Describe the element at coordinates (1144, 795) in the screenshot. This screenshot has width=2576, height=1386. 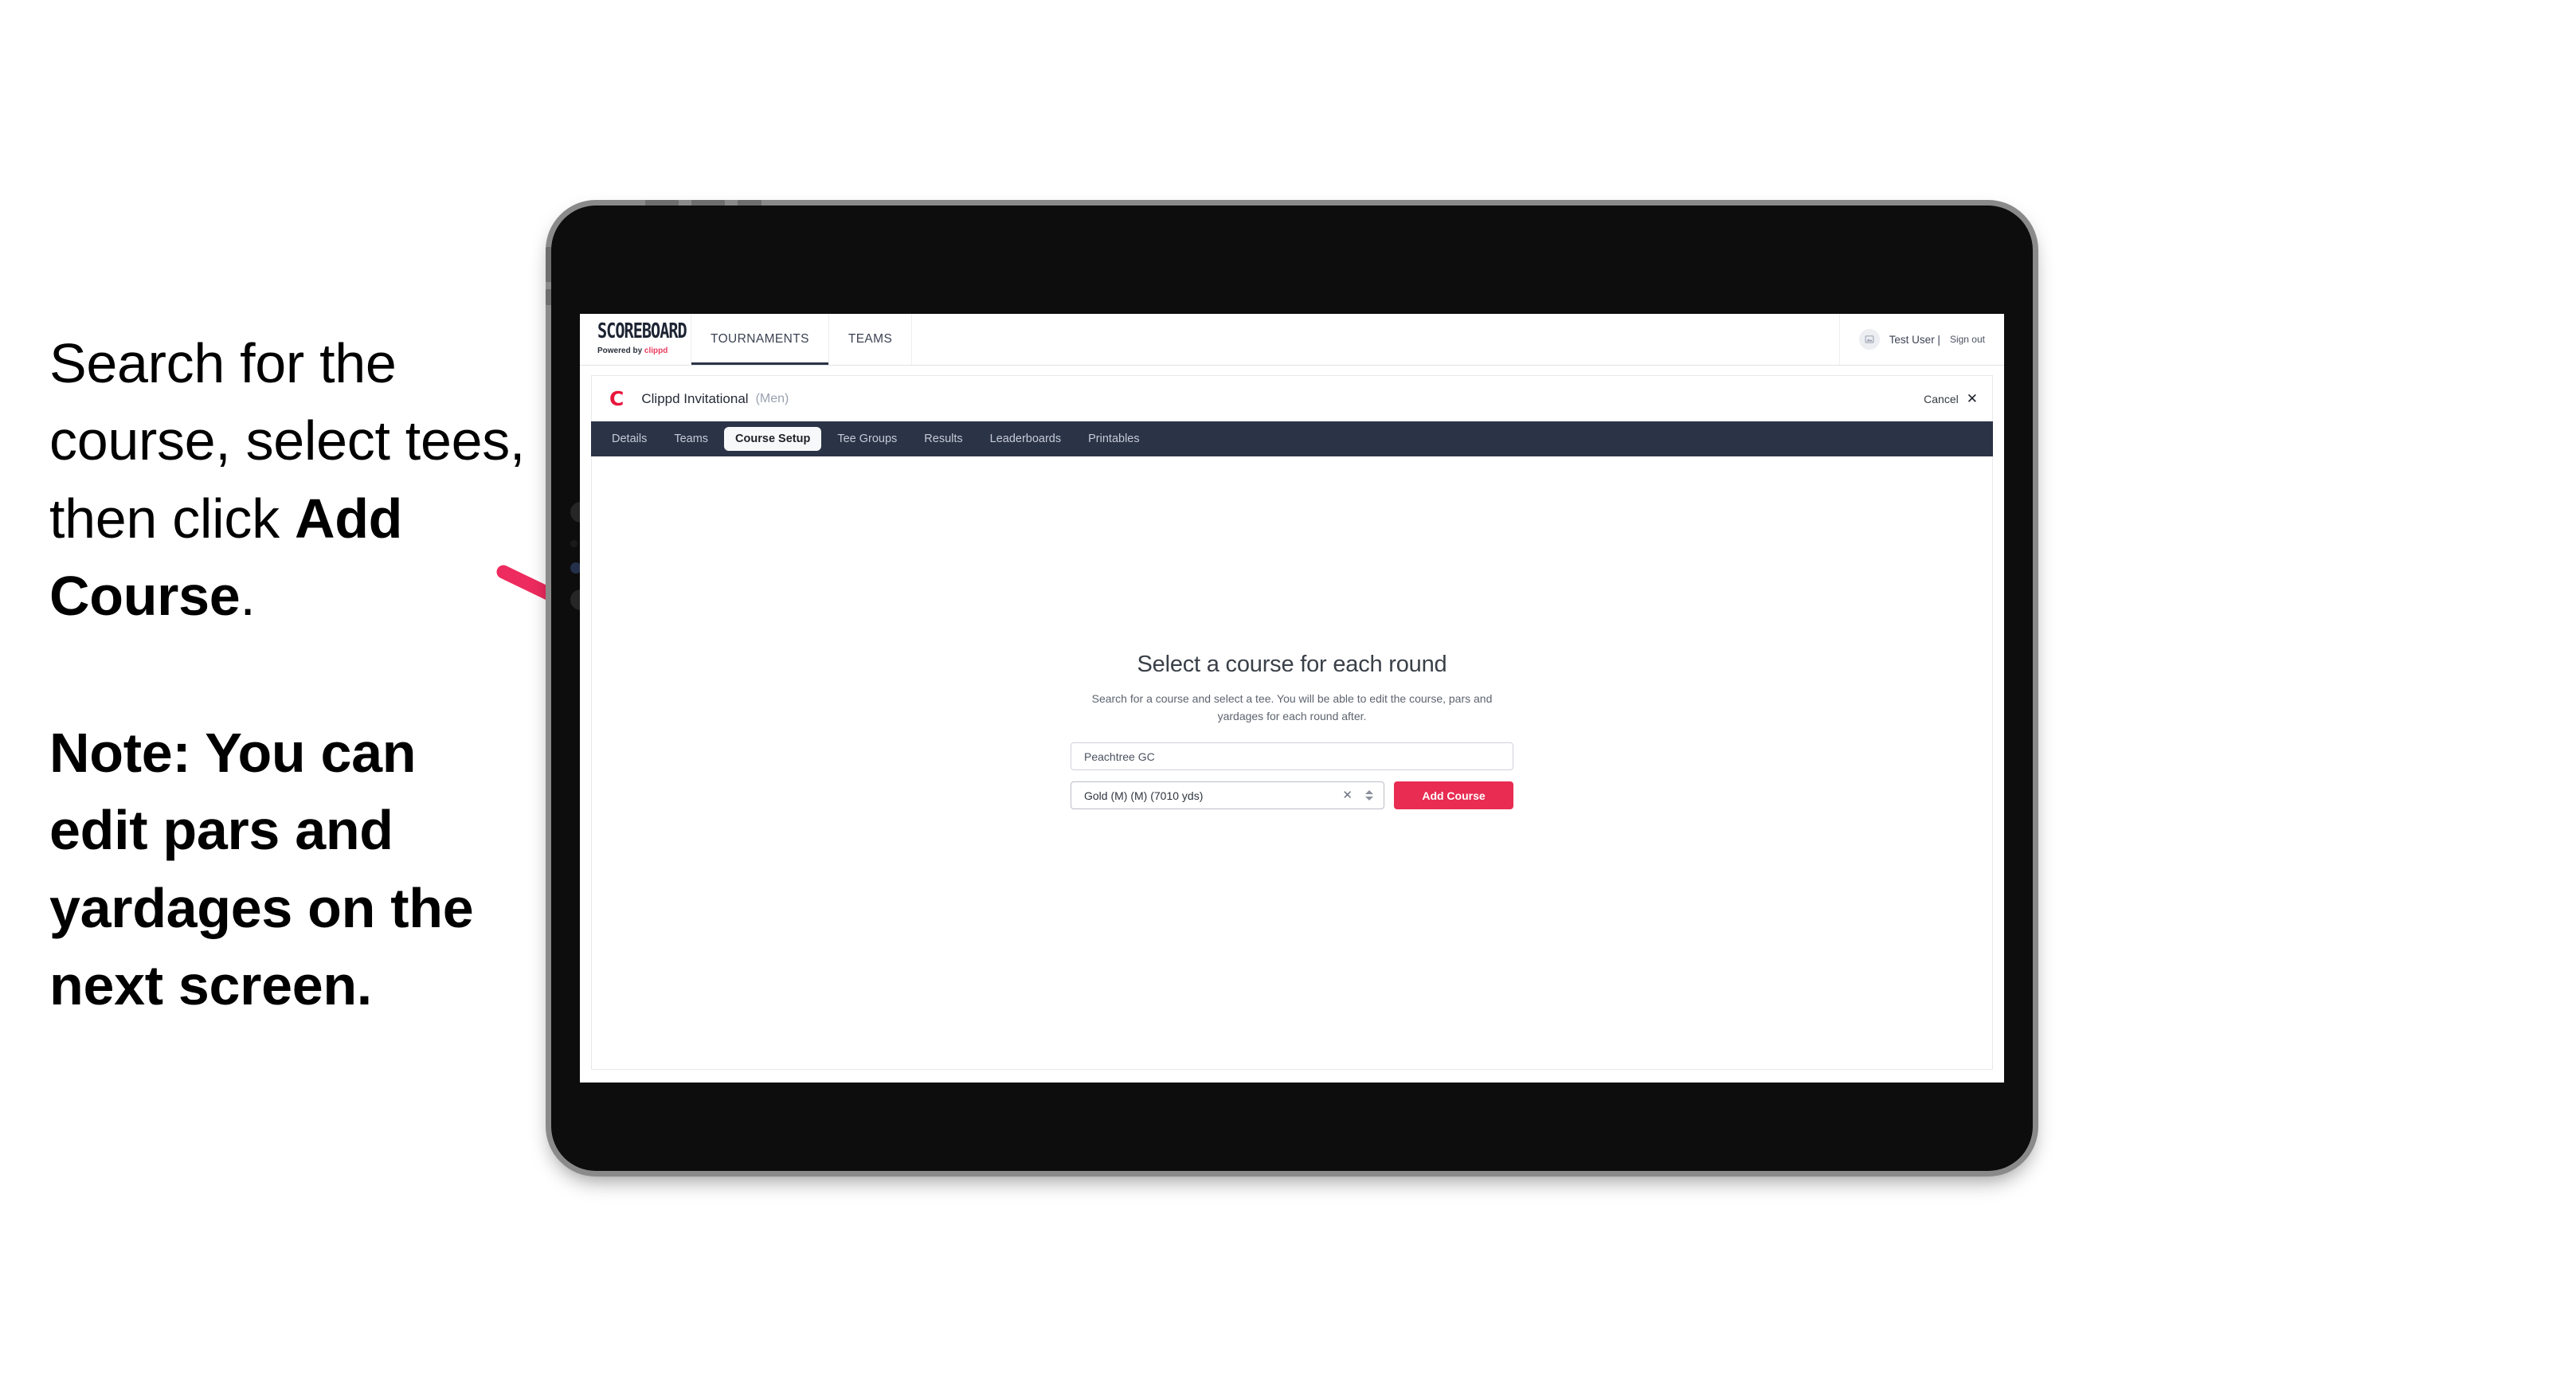
I see `tee-selected-value: Gold (M) (M) (7010 yds)` at that location.